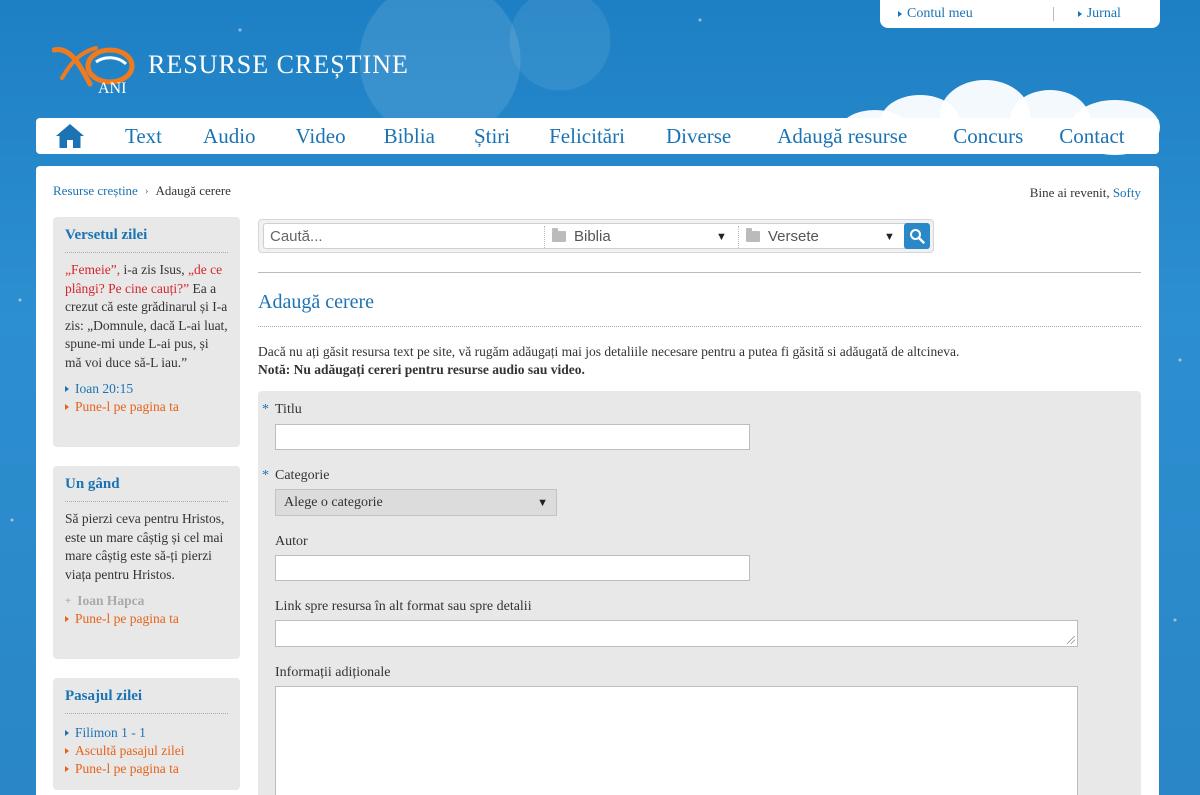 This screenshot has width=1200, height=795. What do you see at coordinates (111, 600) in the screenshot?
I see `thought-author: Ioan Hapca` at bounding box center [111, 600].